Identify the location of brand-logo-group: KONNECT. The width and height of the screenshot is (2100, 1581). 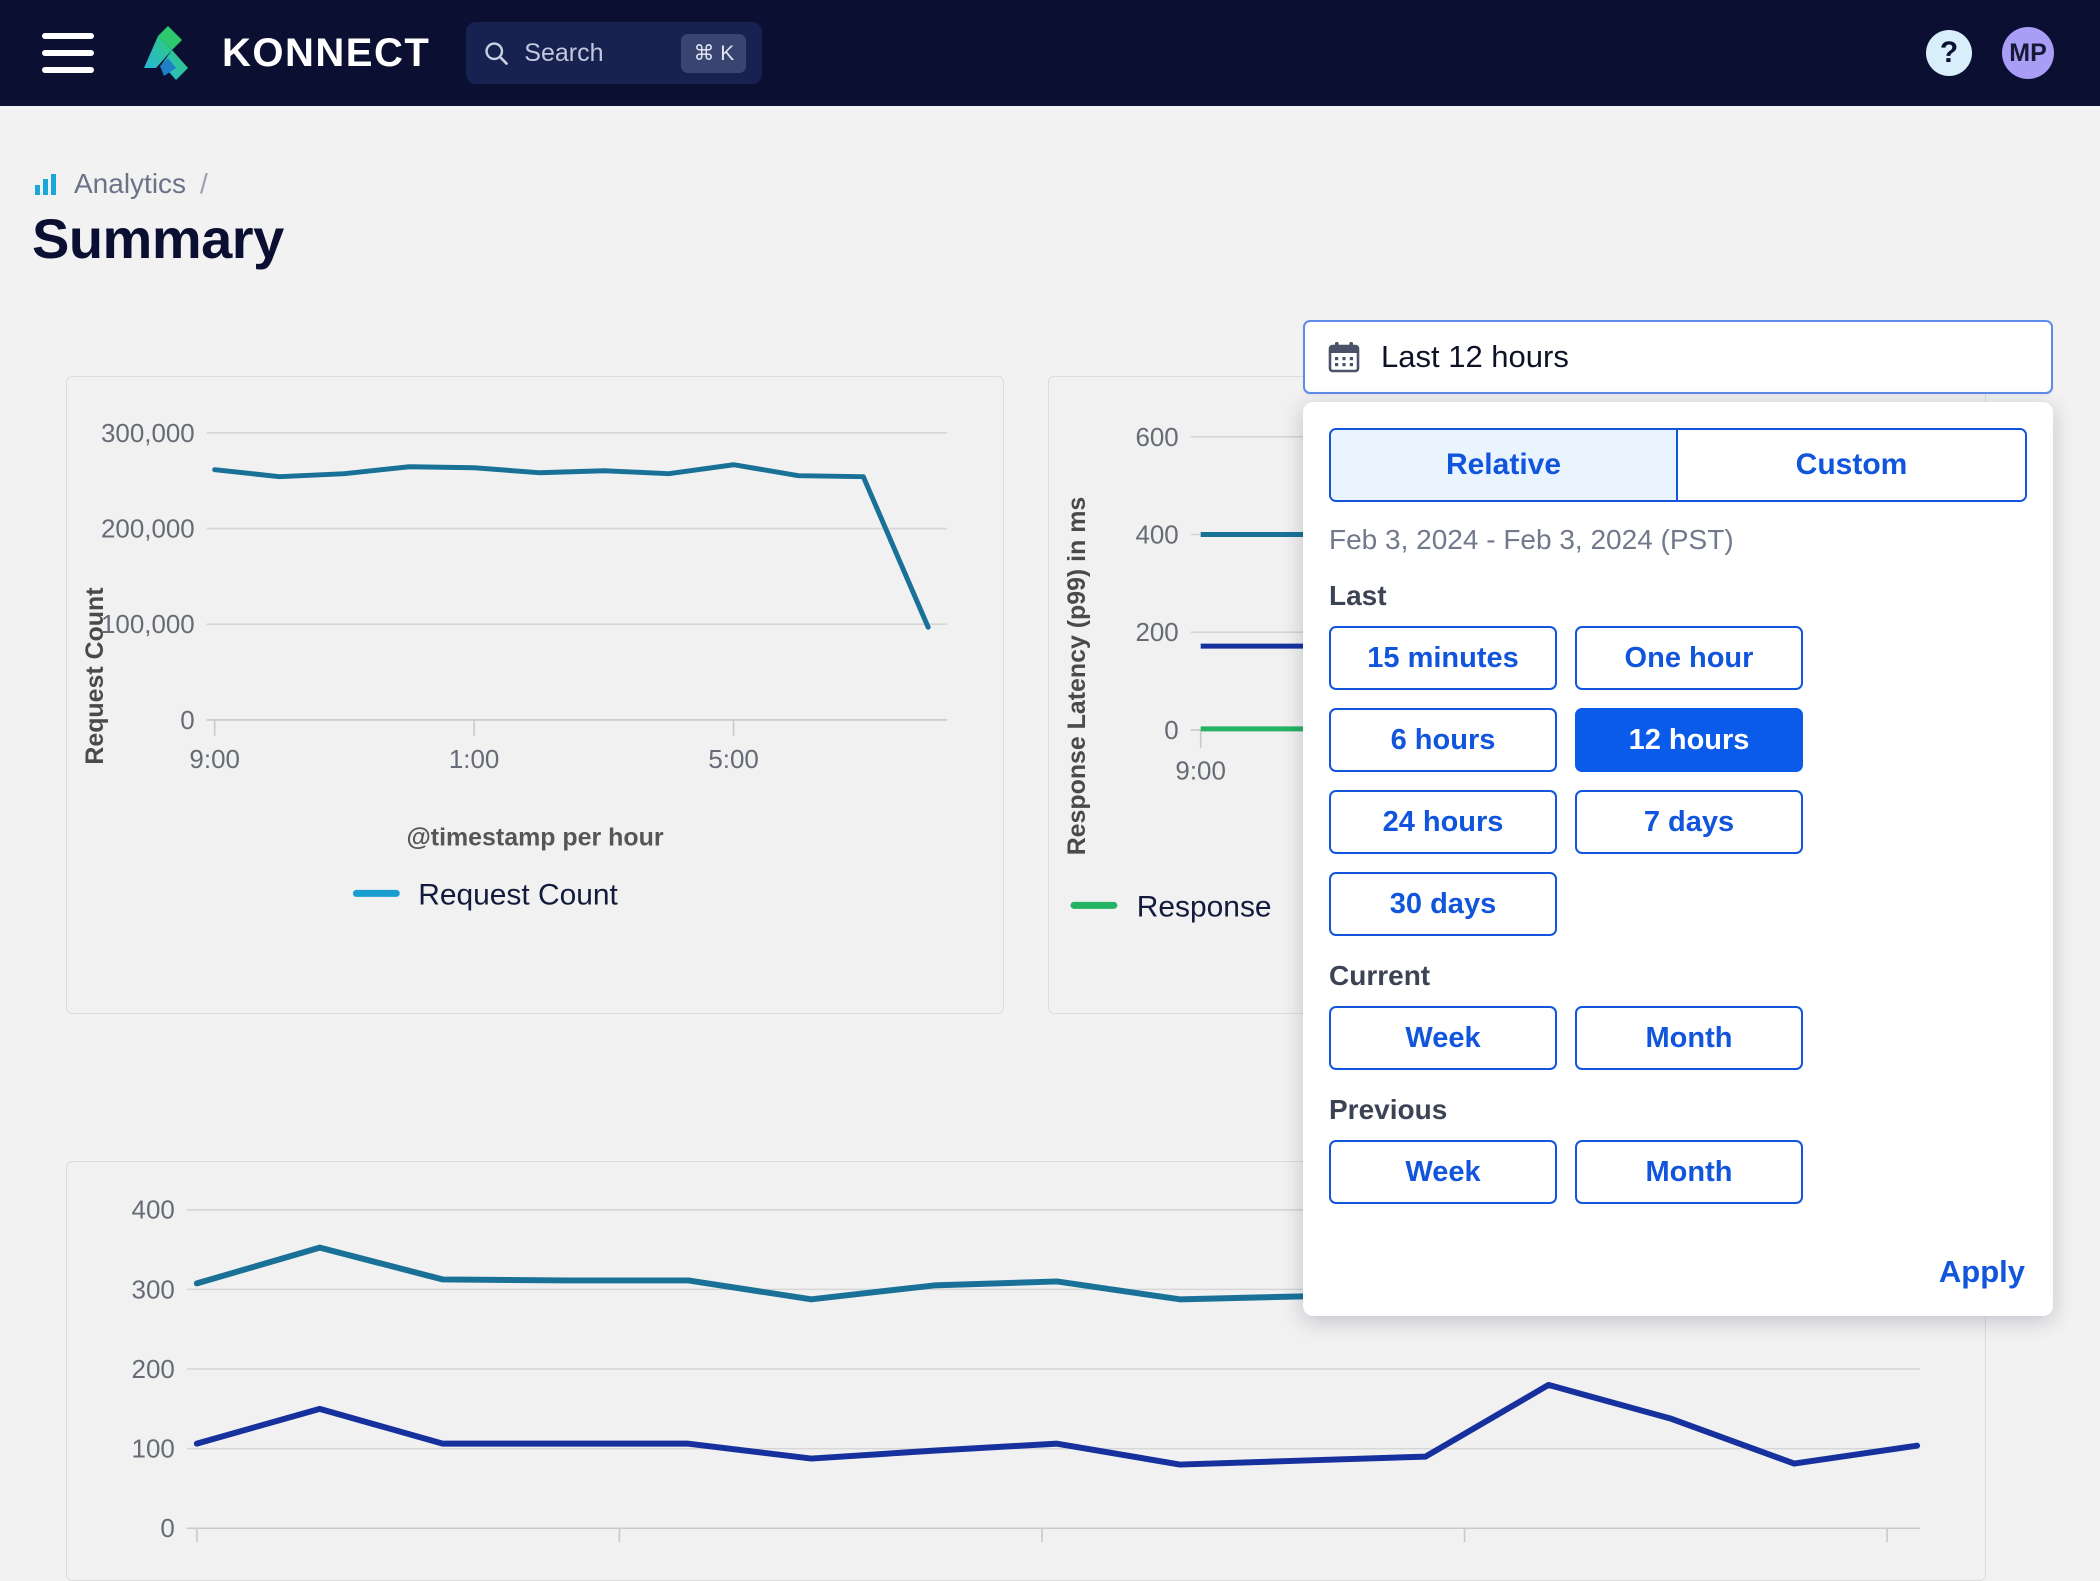
(284, 53).